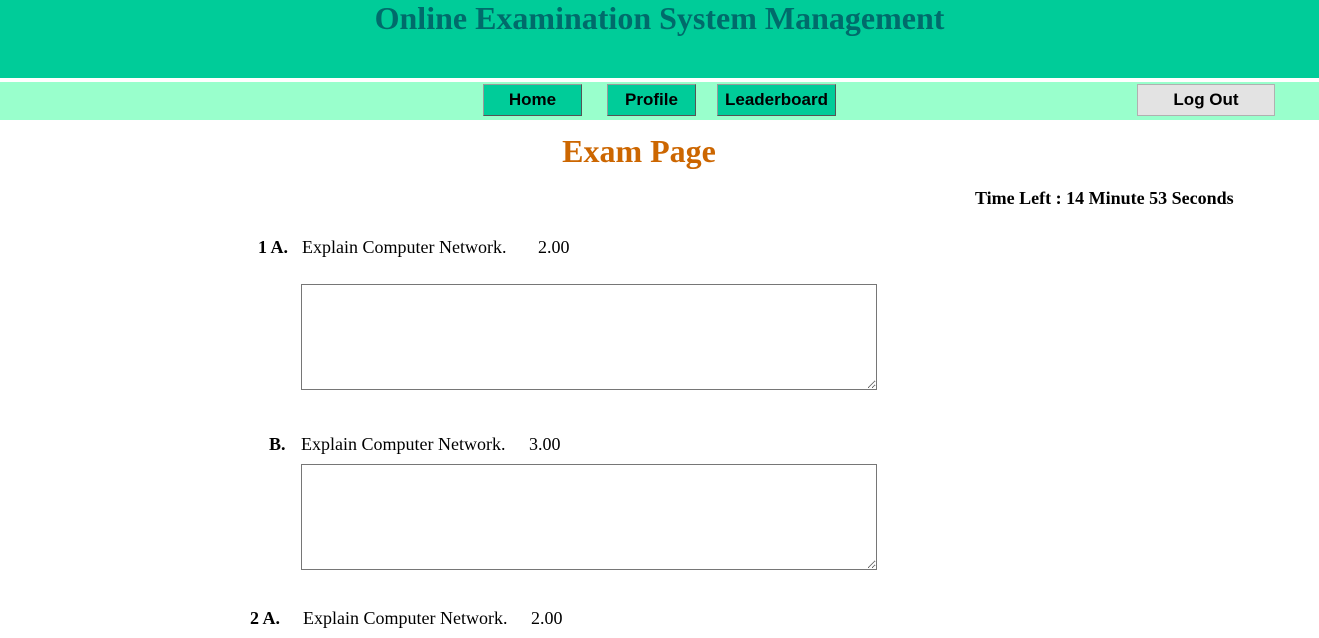 The width and height of the screenshot is (1319, 638). I want to click on site-header: Online Examination System Management, so click(659, 39).